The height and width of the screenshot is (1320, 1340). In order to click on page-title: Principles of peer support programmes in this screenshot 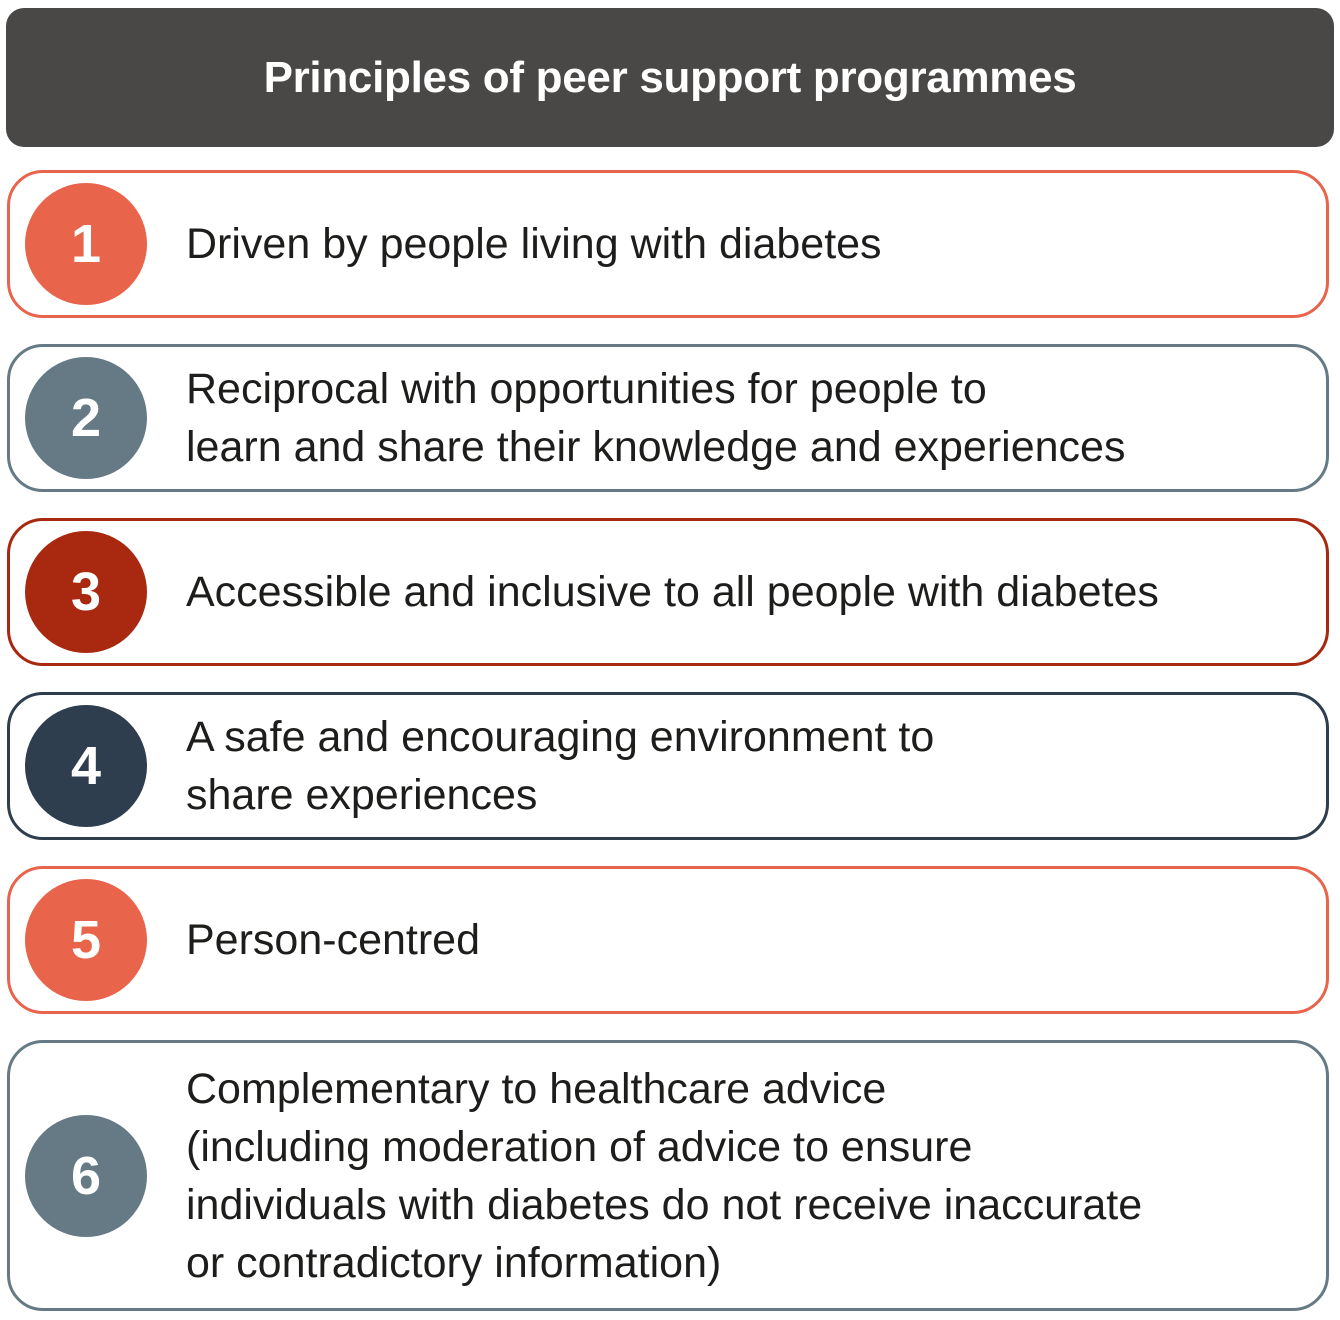, I will do `click(670, 77)`.